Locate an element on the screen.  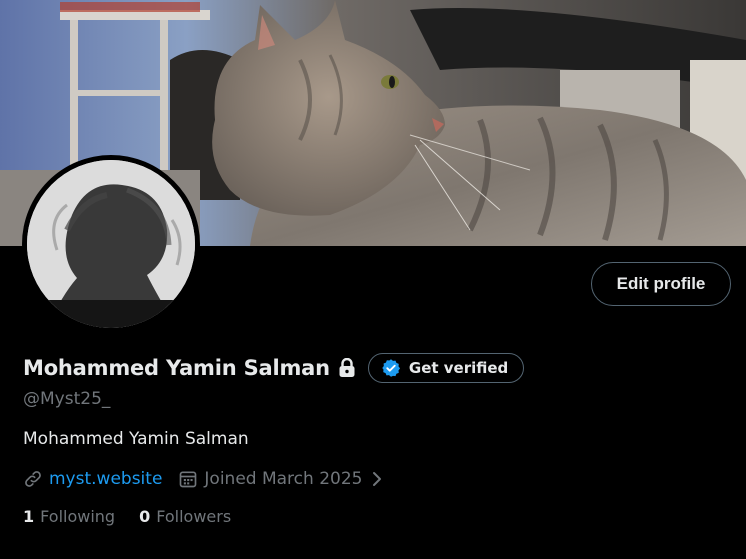
following-link: 1 Following is located at coordinates (69, 516).